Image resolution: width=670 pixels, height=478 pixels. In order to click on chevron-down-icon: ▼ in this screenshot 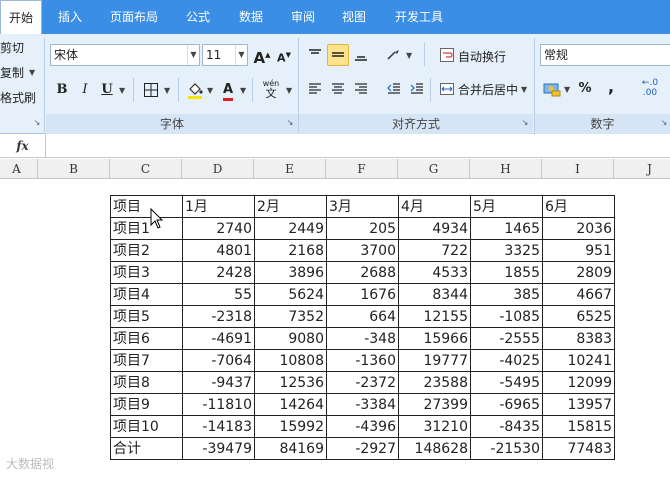, I will do `click(193, 55)`.